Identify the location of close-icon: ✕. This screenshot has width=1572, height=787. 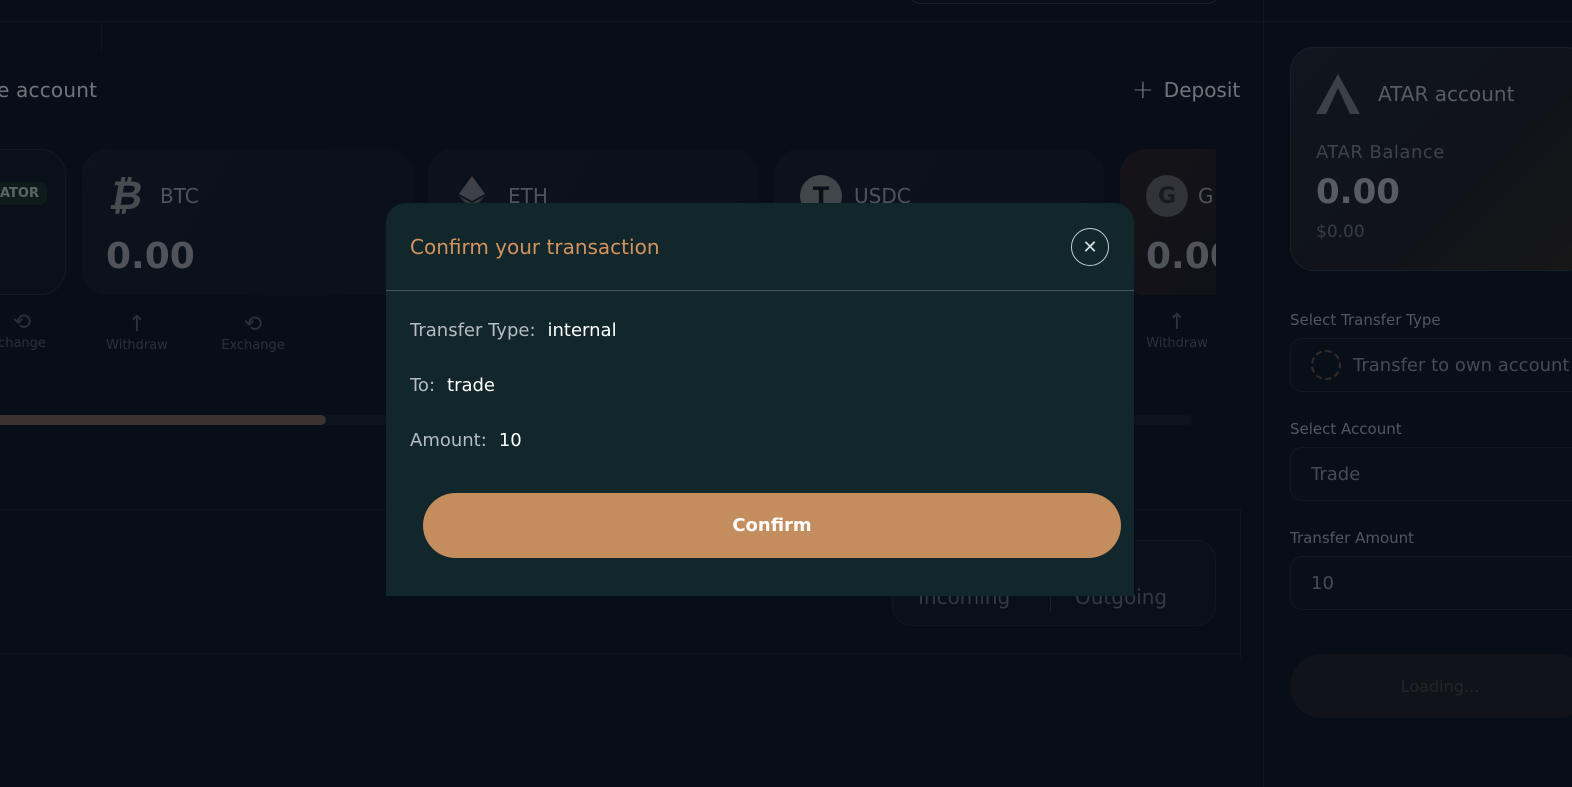
(1090, 247).